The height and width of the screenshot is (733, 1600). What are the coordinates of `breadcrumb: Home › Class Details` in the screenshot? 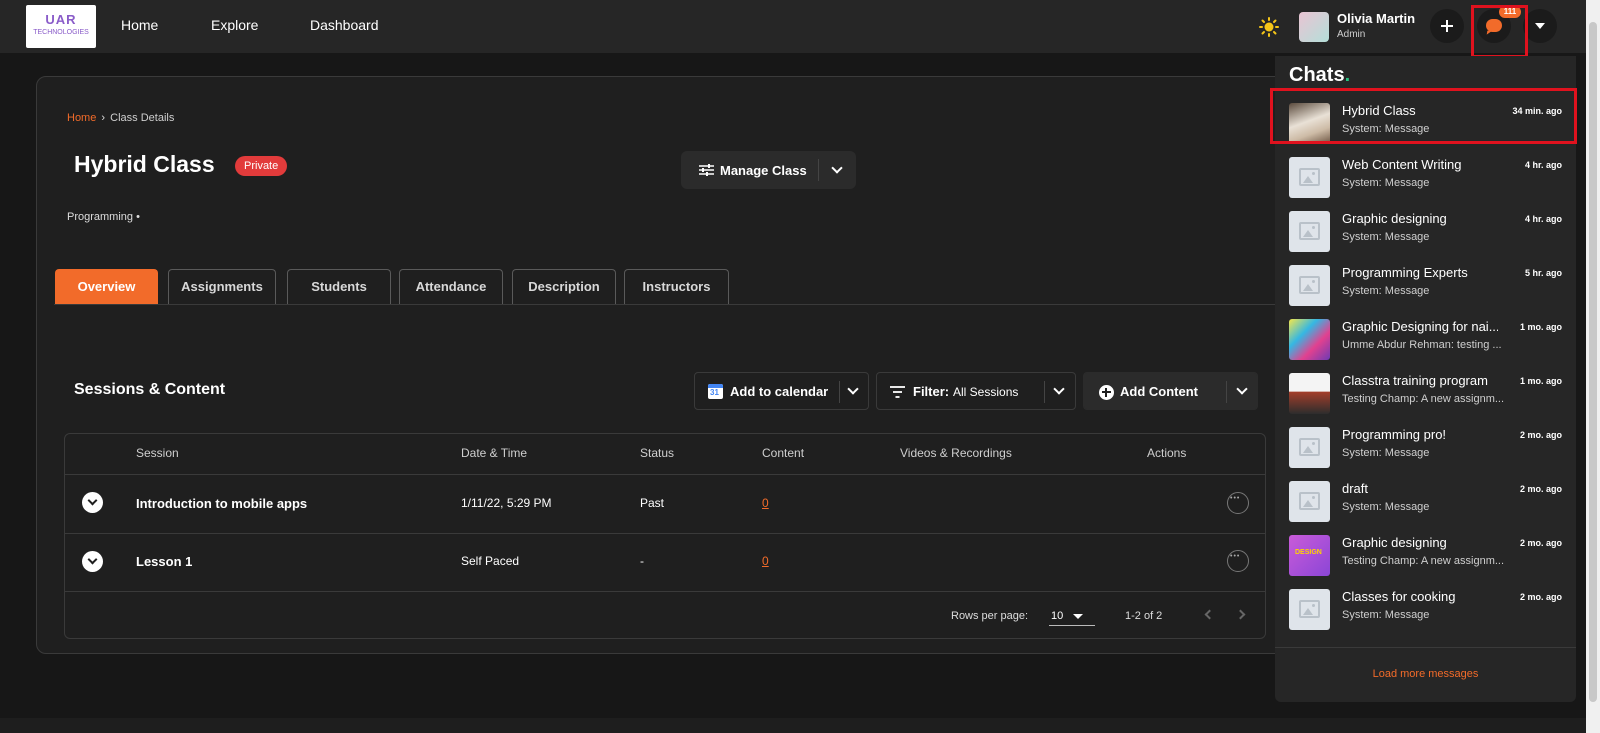 It's located at (120, 118).